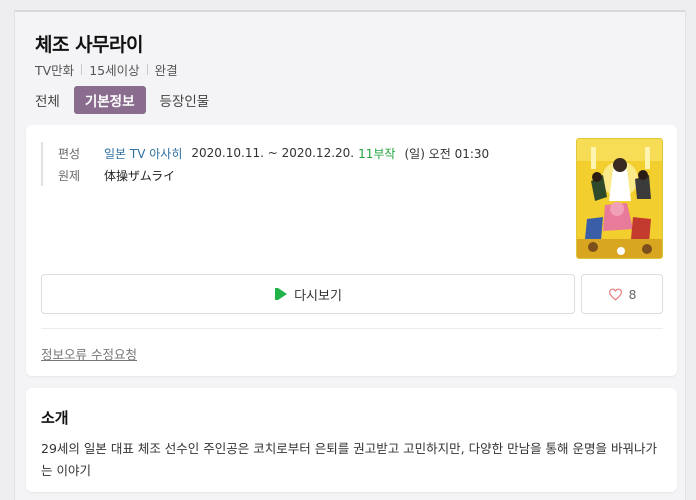 This screenshot has width=696, height=500. What do you see at coordinates (69, 153) in the screenshot?
I see `broadcast-label: 편성` at bounding box center [69, 153].